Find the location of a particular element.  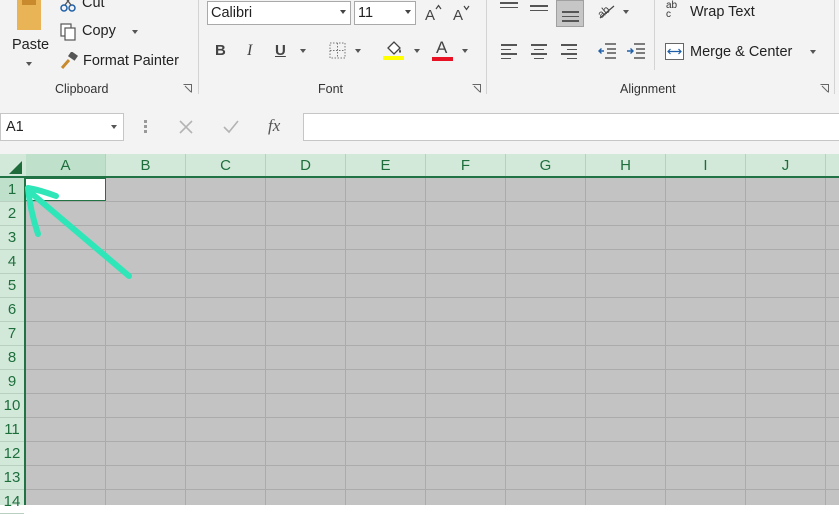

align-right-icon is located at coordinates (569, 53).